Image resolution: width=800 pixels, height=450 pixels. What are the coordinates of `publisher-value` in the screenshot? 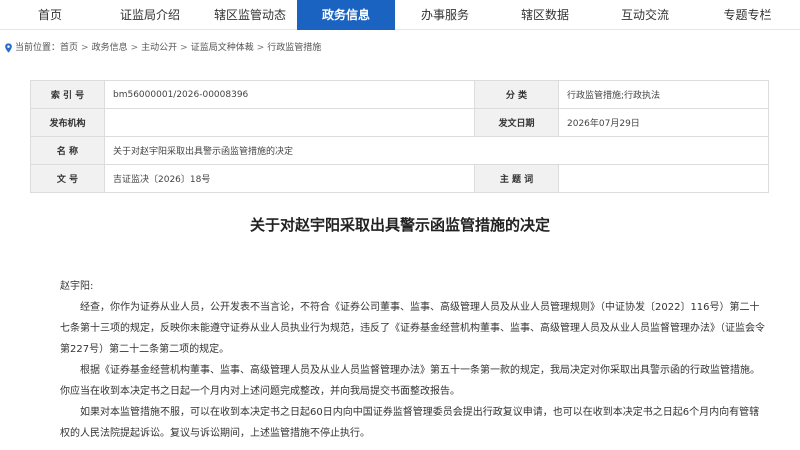 It's located at (289, 122).